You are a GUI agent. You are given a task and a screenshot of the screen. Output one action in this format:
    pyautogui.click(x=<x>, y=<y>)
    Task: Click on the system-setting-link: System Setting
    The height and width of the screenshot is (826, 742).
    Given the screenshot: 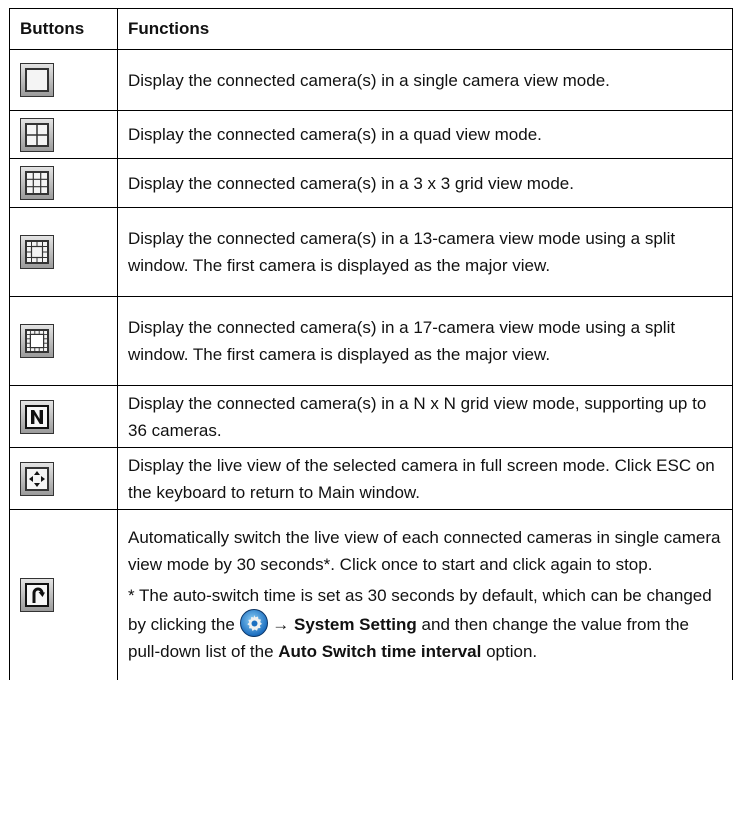 What is the action you would take?
    pyautogui.click(x=355, y=625)
    